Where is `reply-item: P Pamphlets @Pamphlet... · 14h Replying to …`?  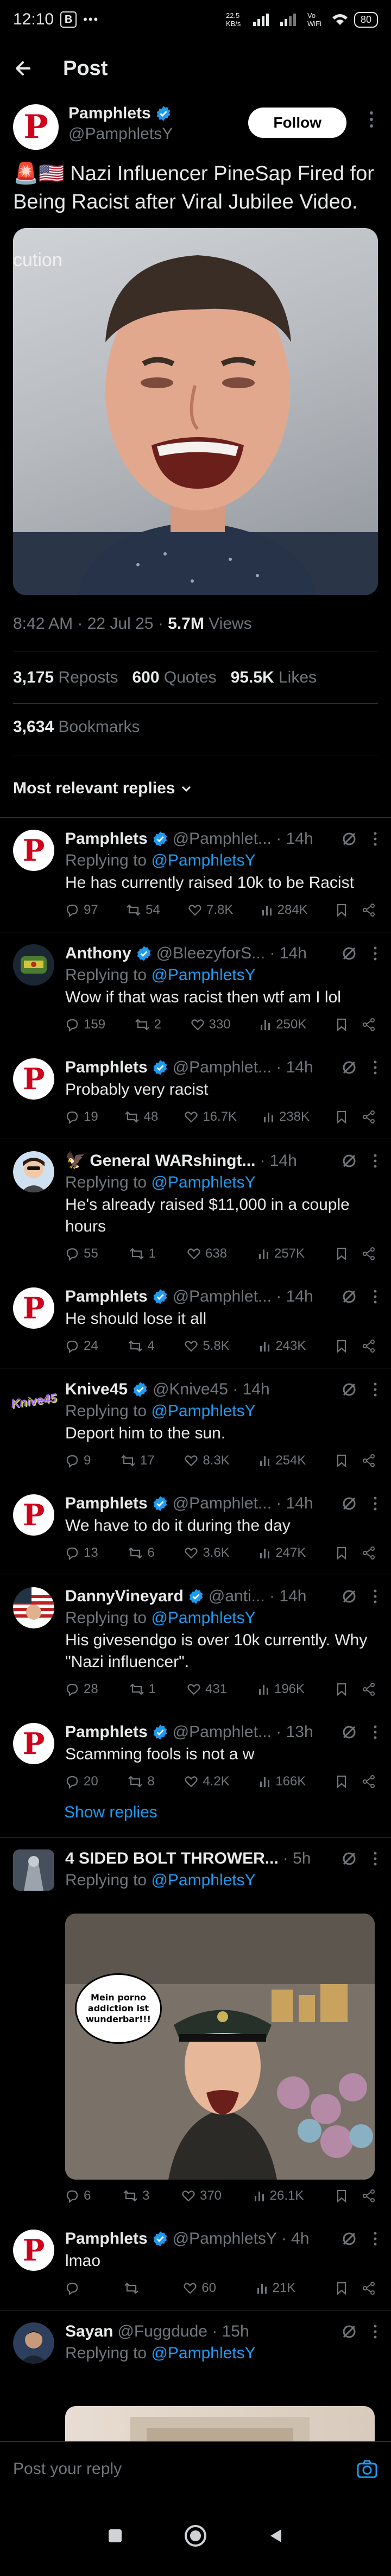
reply-item: P Pamphlets @Pamphlet... · 14h Replying to … is located at coordinates (195, 875).